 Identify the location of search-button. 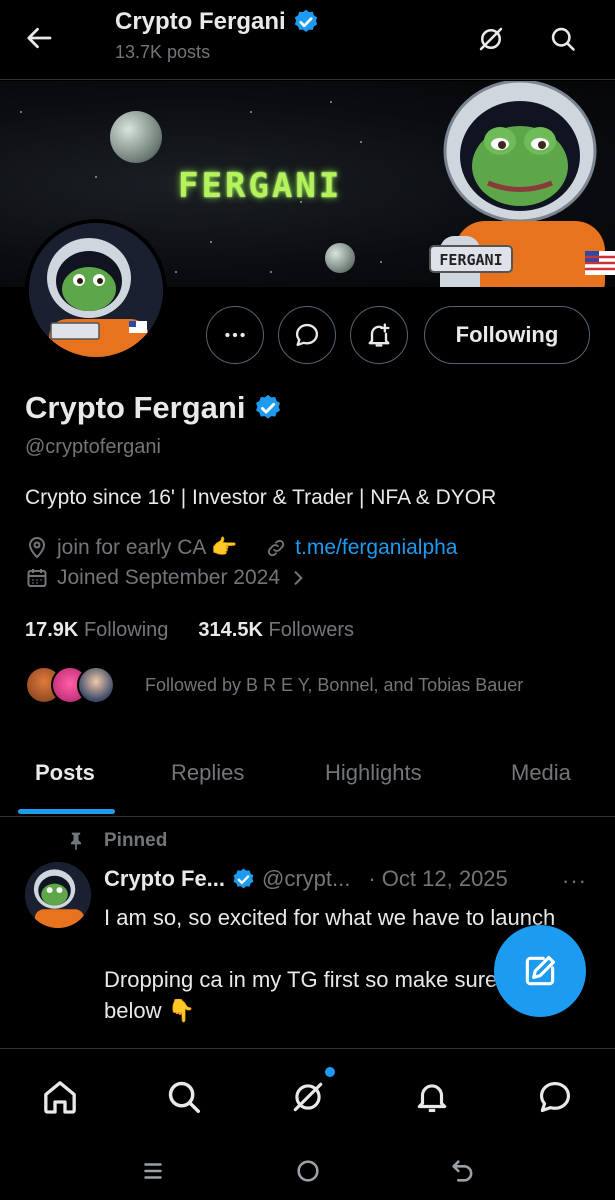
(563, 39).